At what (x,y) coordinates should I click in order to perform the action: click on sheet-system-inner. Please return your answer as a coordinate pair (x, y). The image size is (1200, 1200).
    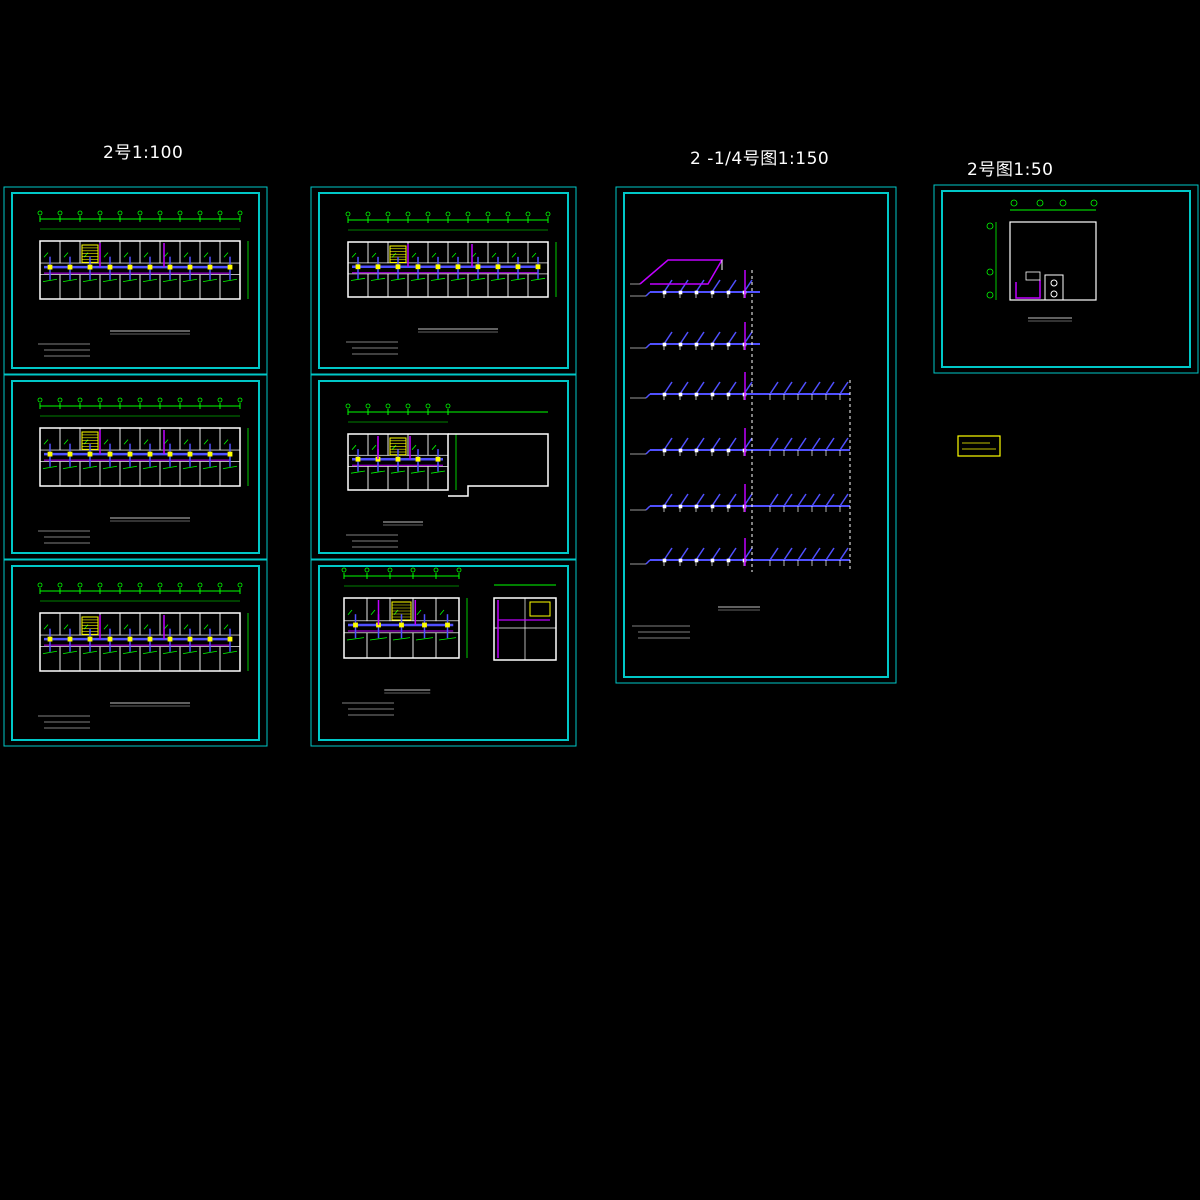
    Looking at the image, I should click on (756, 435).